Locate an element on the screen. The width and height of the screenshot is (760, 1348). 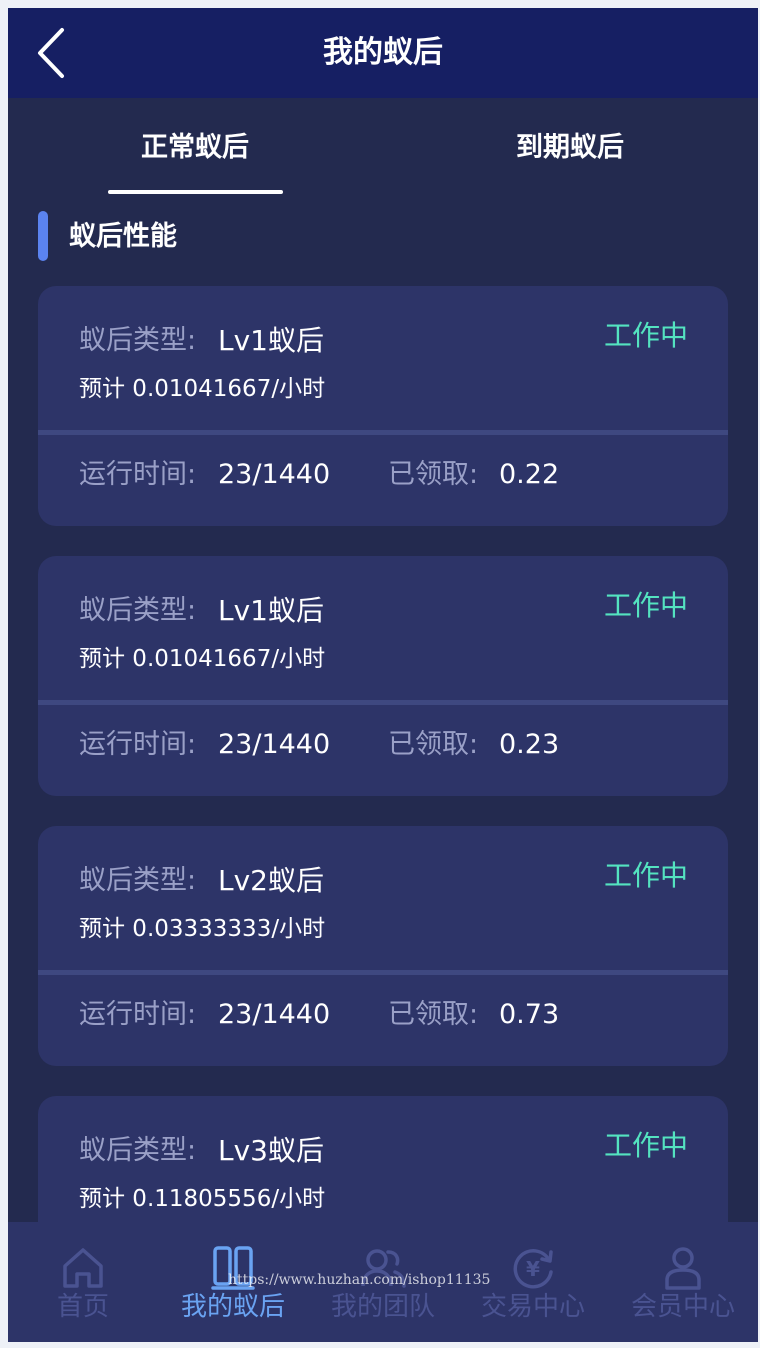
tab-bar-top: 正常蚁后 到期蚁后 is located at coordinates (383, 148).